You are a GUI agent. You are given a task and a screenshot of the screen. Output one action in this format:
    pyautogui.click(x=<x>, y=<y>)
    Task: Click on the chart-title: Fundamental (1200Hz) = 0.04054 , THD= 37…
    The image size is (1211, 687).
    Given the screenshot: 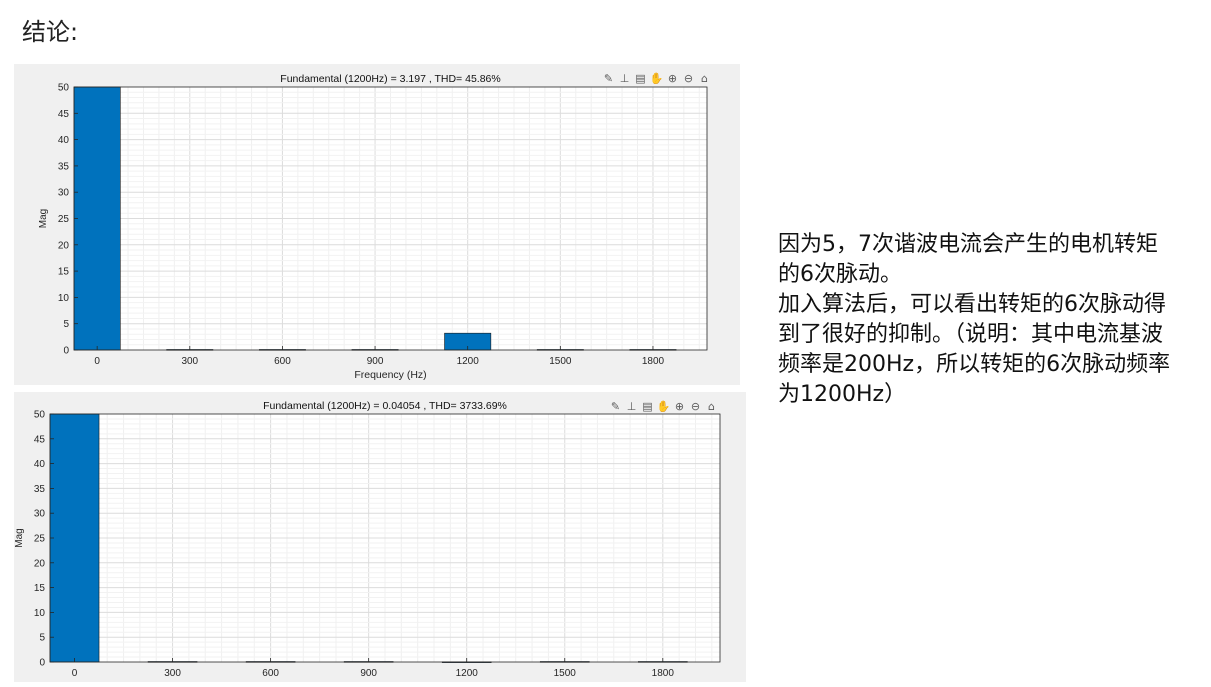 What is the action you would take?
    pyautogui.click(x=385, y=406)
    